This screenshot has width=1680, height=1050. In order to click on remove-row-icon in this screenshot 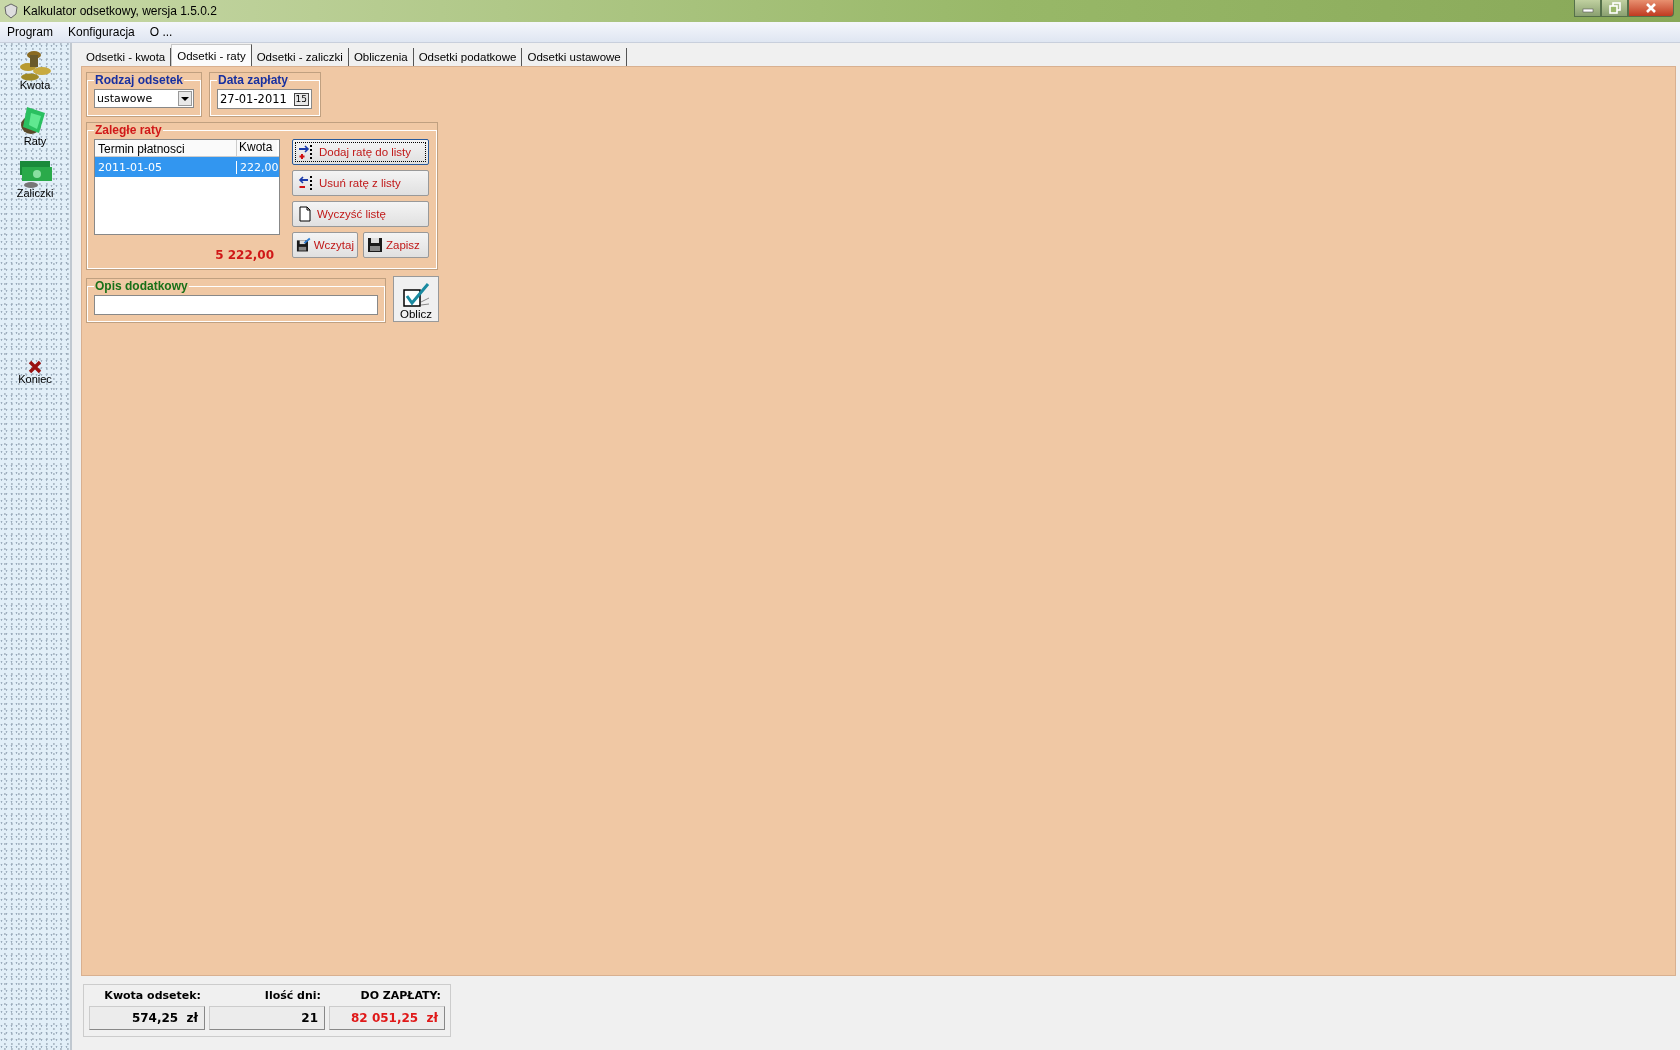, I will do `click(306, 183)`.